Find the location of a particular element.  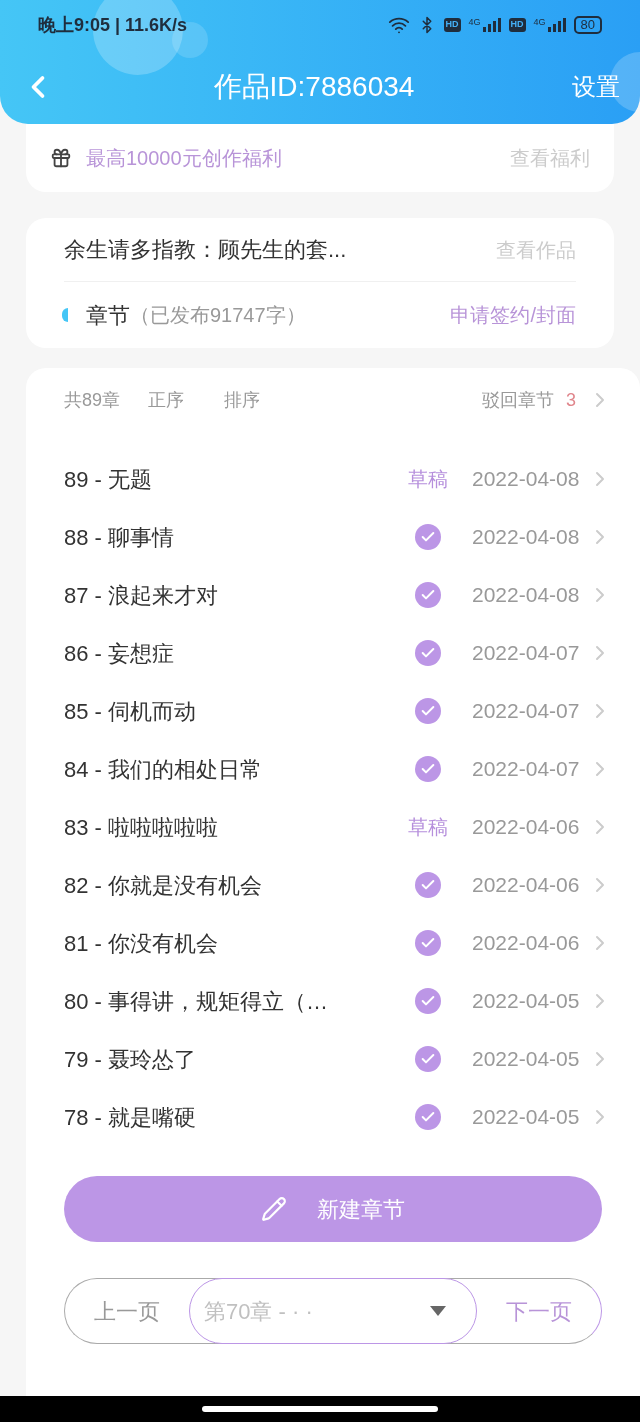

chapter-row: 86 - 妄想症 2022-04-07 is located at coordinates (333, 653).